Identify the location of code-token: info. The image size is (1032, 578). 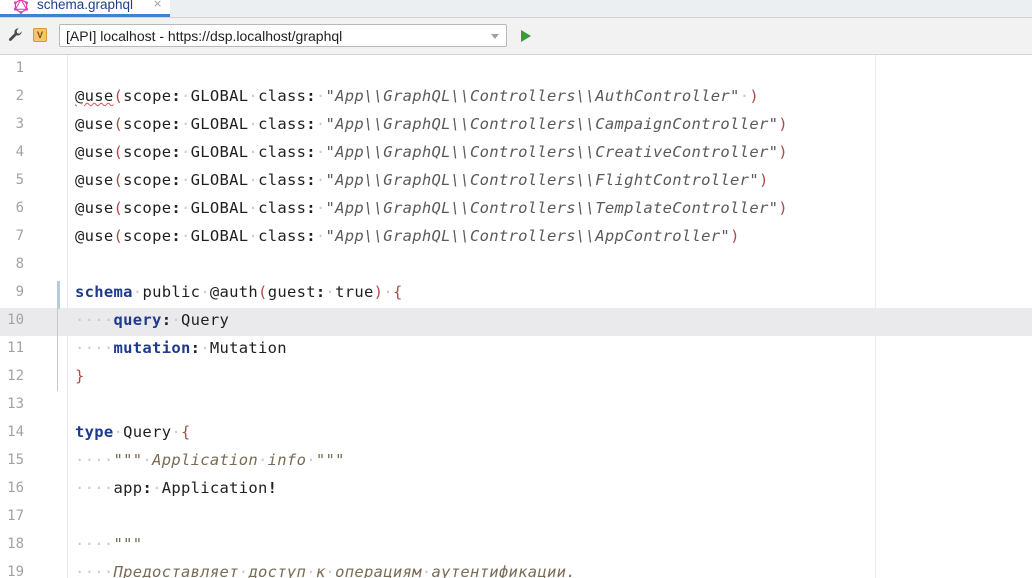
(287, 460).